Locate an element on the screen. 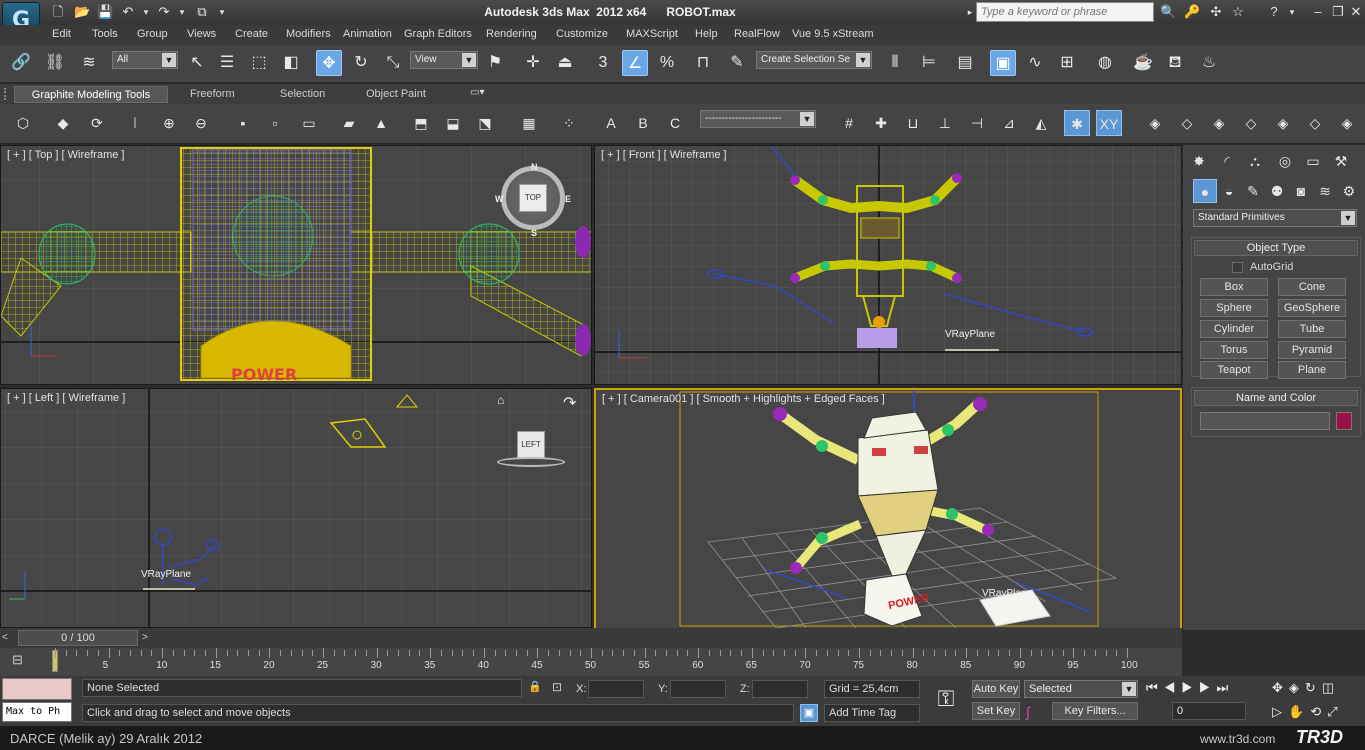 The height and width of the screenshot is (750, 1365). help-dropdown-icon: ▾ is located at coordinates (1292, 12).